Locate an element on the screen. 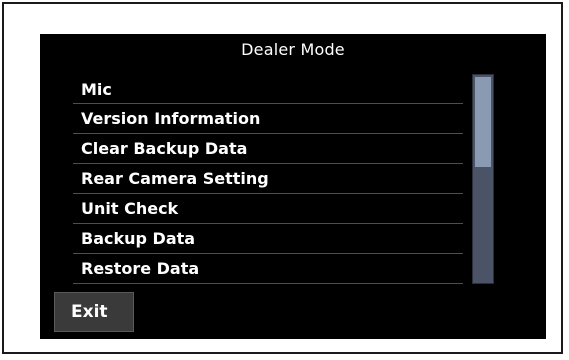  menu-item-backup-data: Backup Data is located at coordinates (268, 239).